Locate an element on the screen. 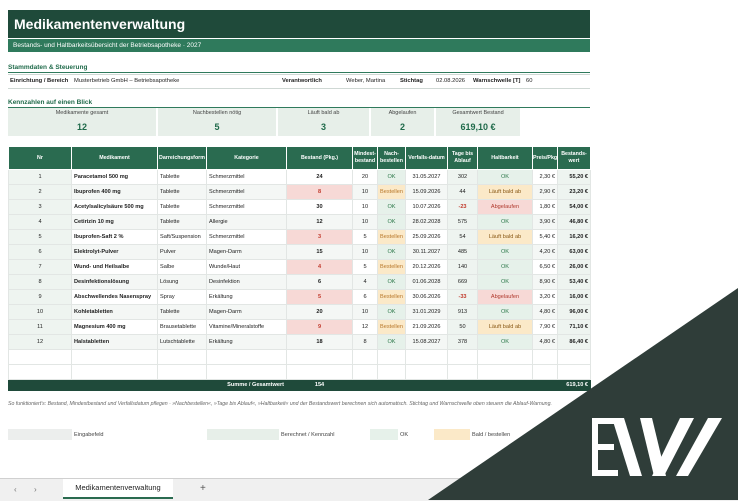 Image resolution: width=738 pixels, height=501 pixels. input-einrichtung: Musterbetrieb GmbH – Betriebsapotheke is located at coordinates (126, 81).